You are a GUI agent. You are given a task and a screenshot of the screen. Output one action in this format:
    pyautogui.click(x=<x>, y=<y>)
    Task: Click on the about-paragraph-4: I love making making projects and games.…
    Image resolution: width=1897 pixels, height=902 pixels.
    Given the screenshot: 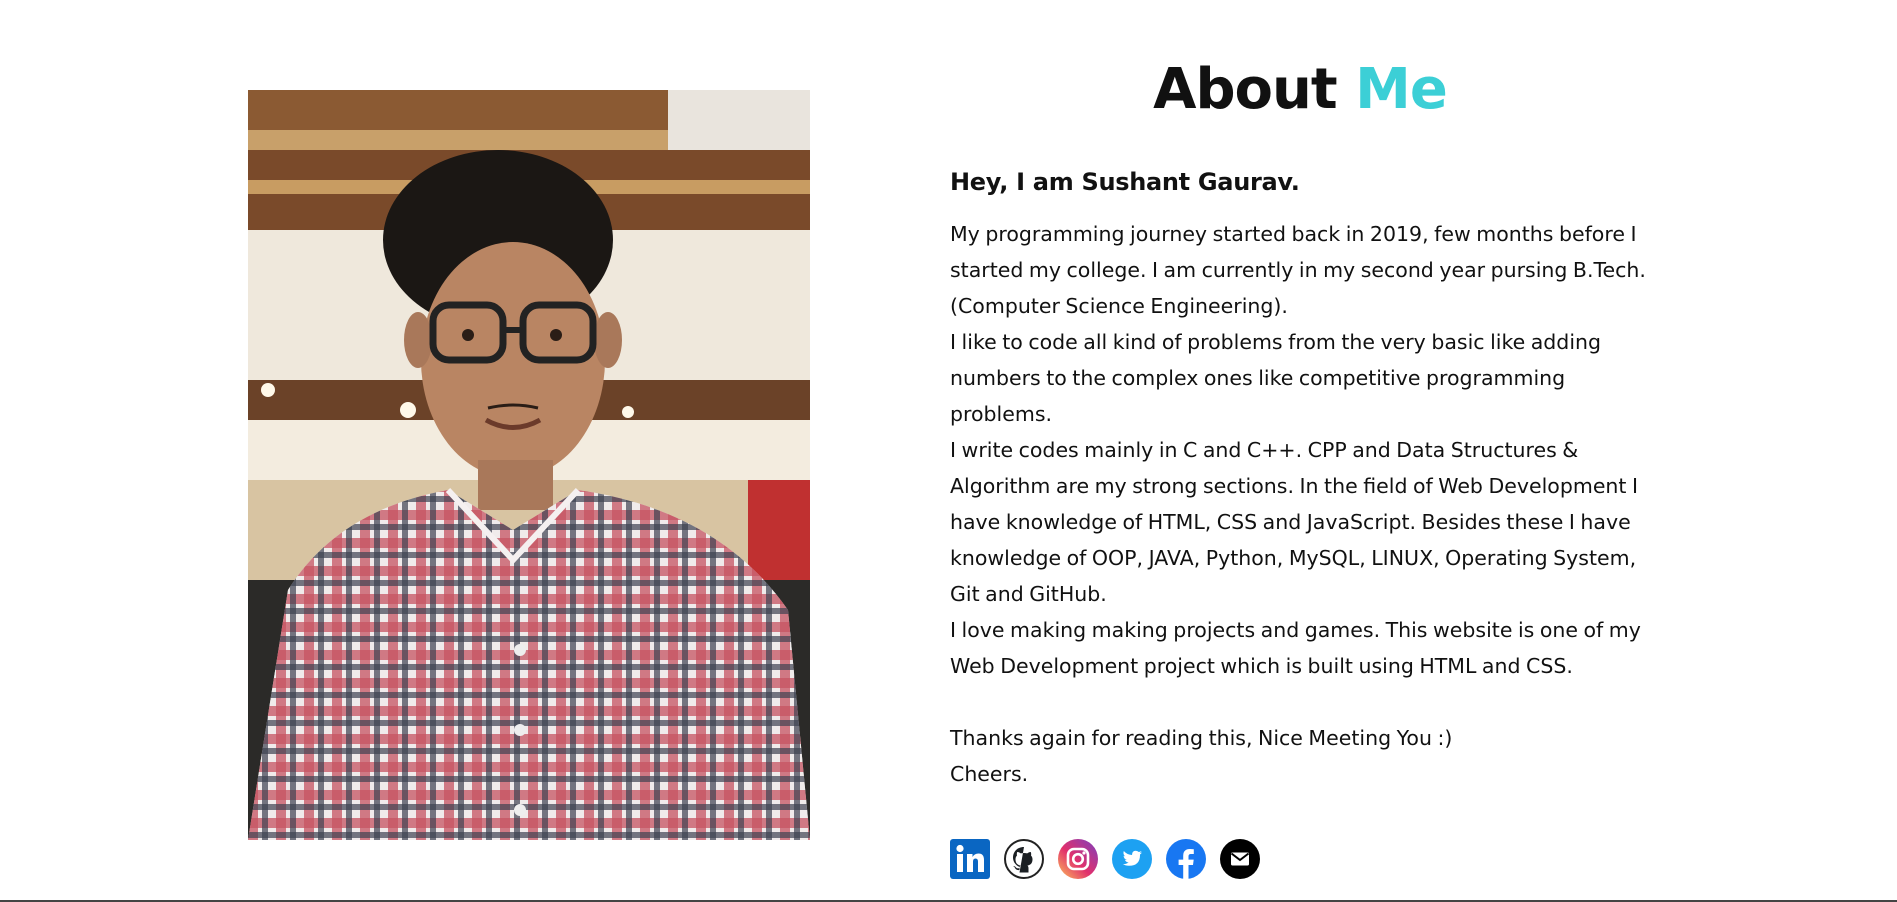 What is the action you would take?
    pyautogui.click(x=1295, y=648)
    